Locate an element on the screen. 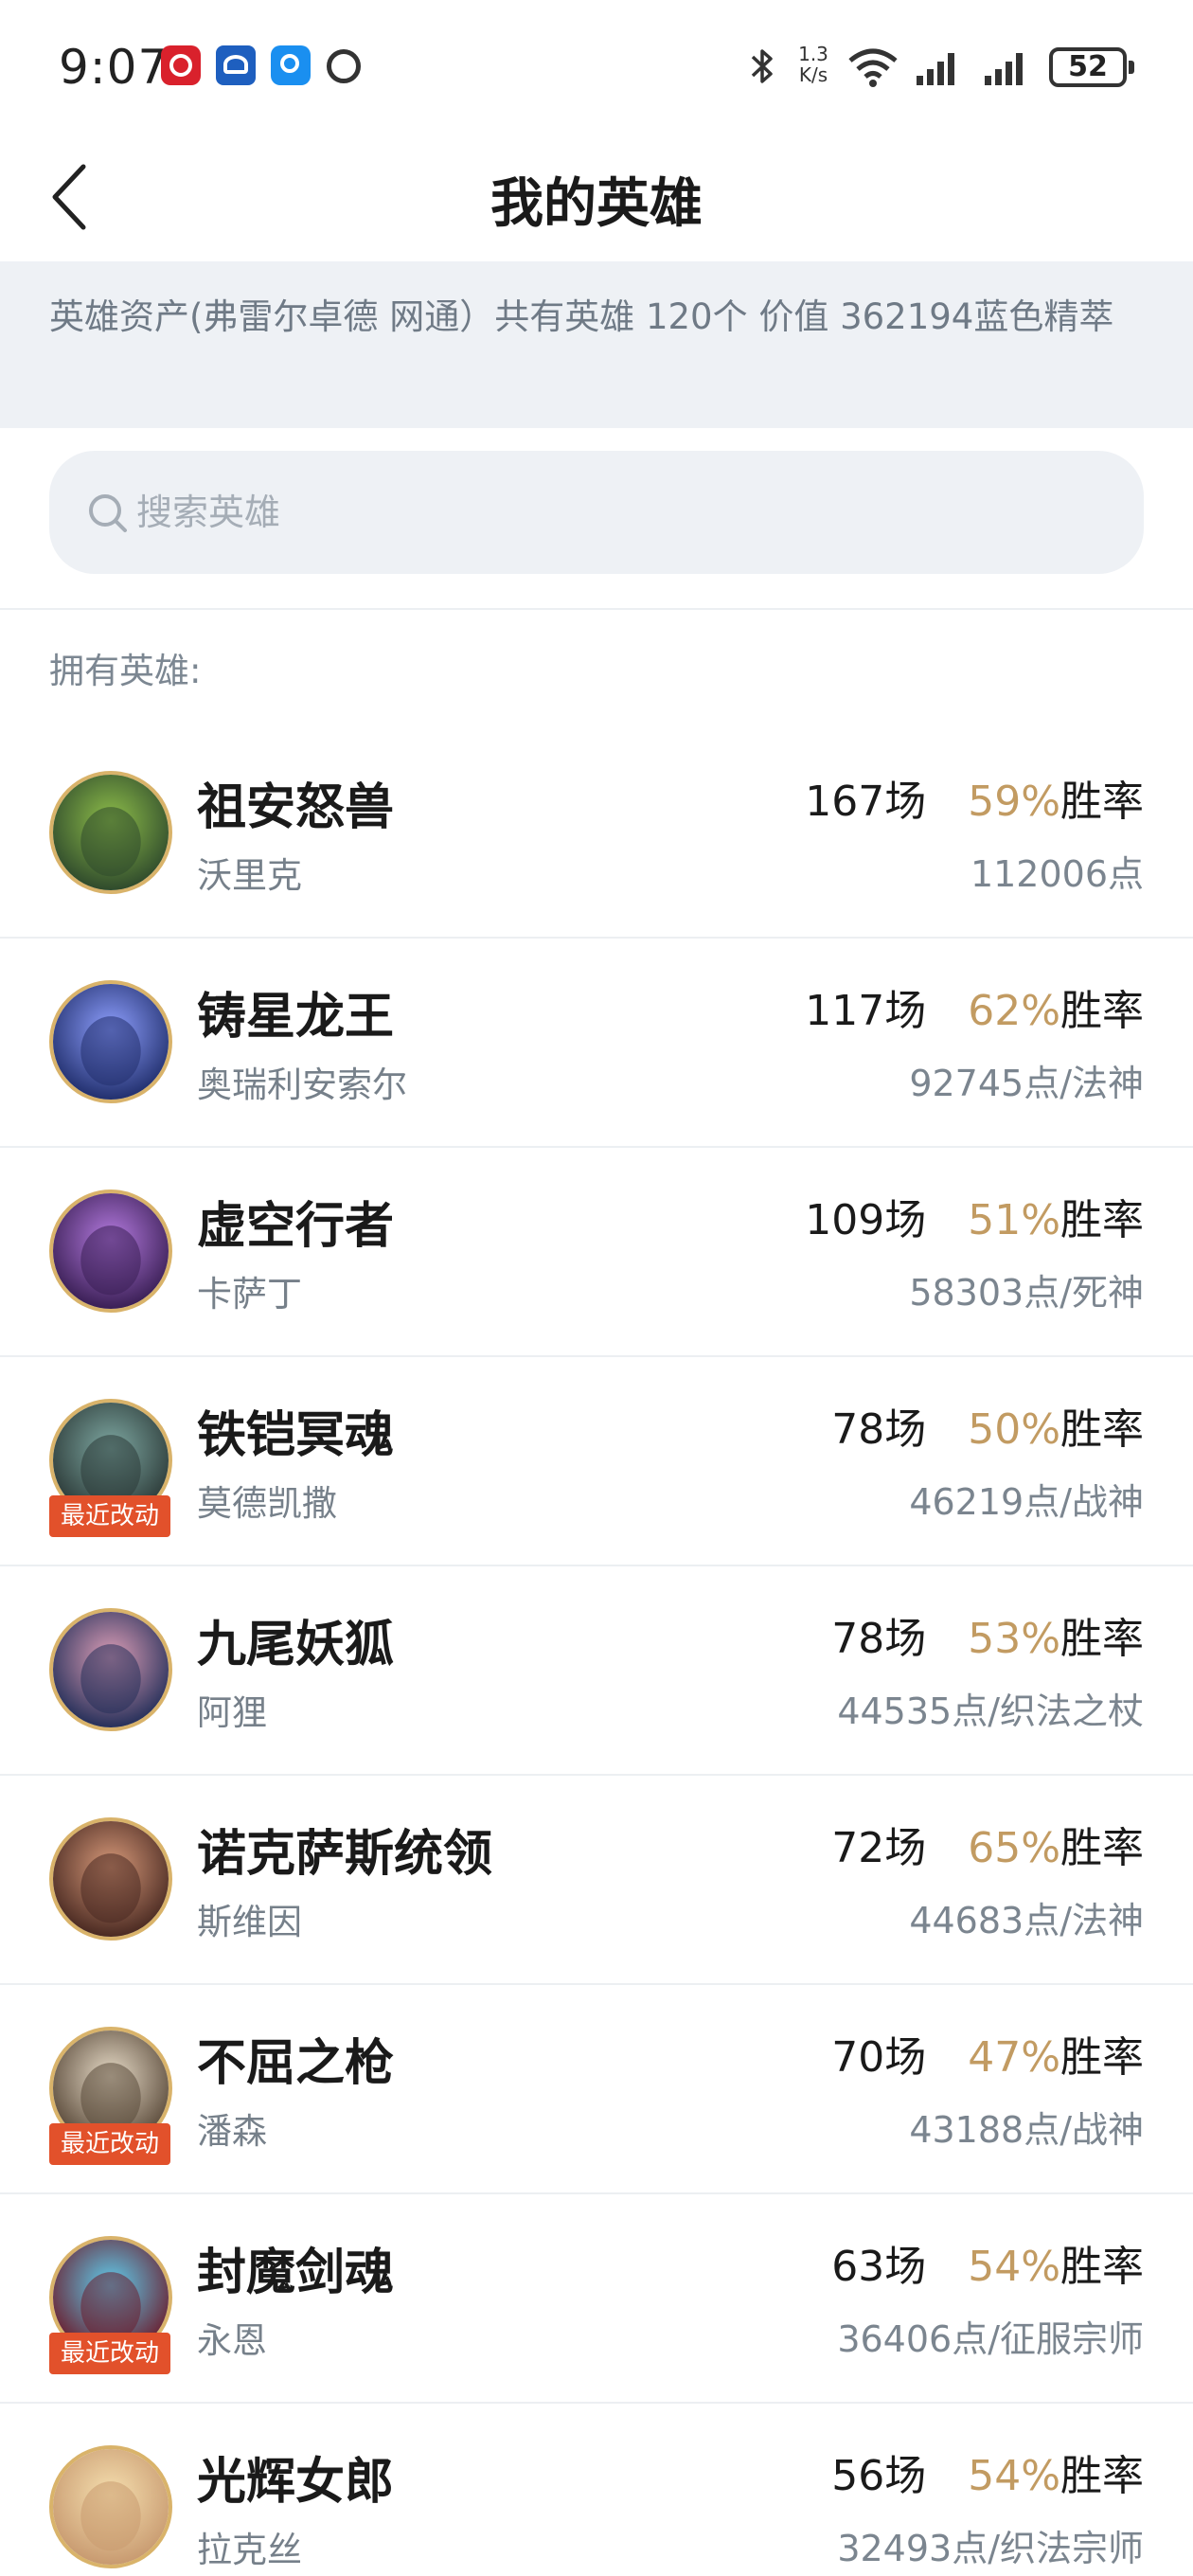 Image resolution: width=1193 pixels, height=2576 pixels. wallet-app-icon is located at coordinates (236, 65).